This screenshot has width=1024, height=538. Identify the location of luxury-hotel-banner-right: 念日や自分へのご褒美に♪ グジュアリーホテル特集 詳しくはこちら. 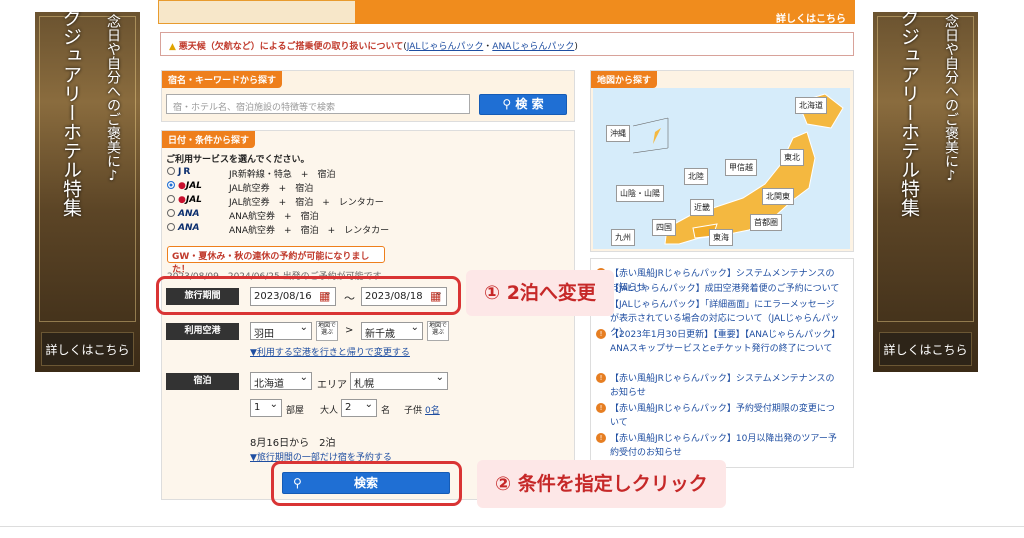
(925, 192).